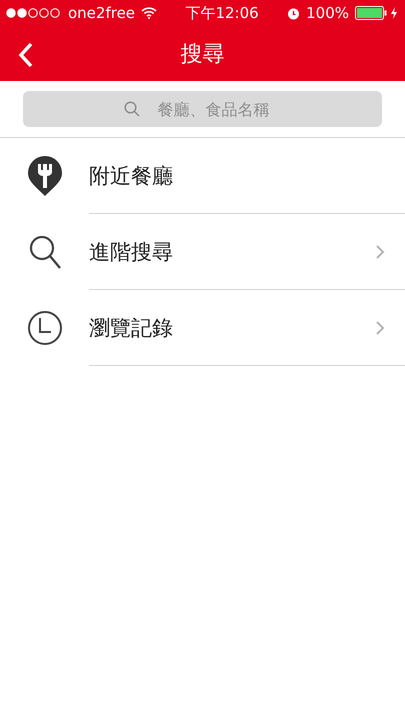 This screenshot has height=720, width=405. What do you see at coordinates (202, 109) in the screenshot?
I see `search-field: 餐廳、食品名稱` at bounding box center [202, 109].